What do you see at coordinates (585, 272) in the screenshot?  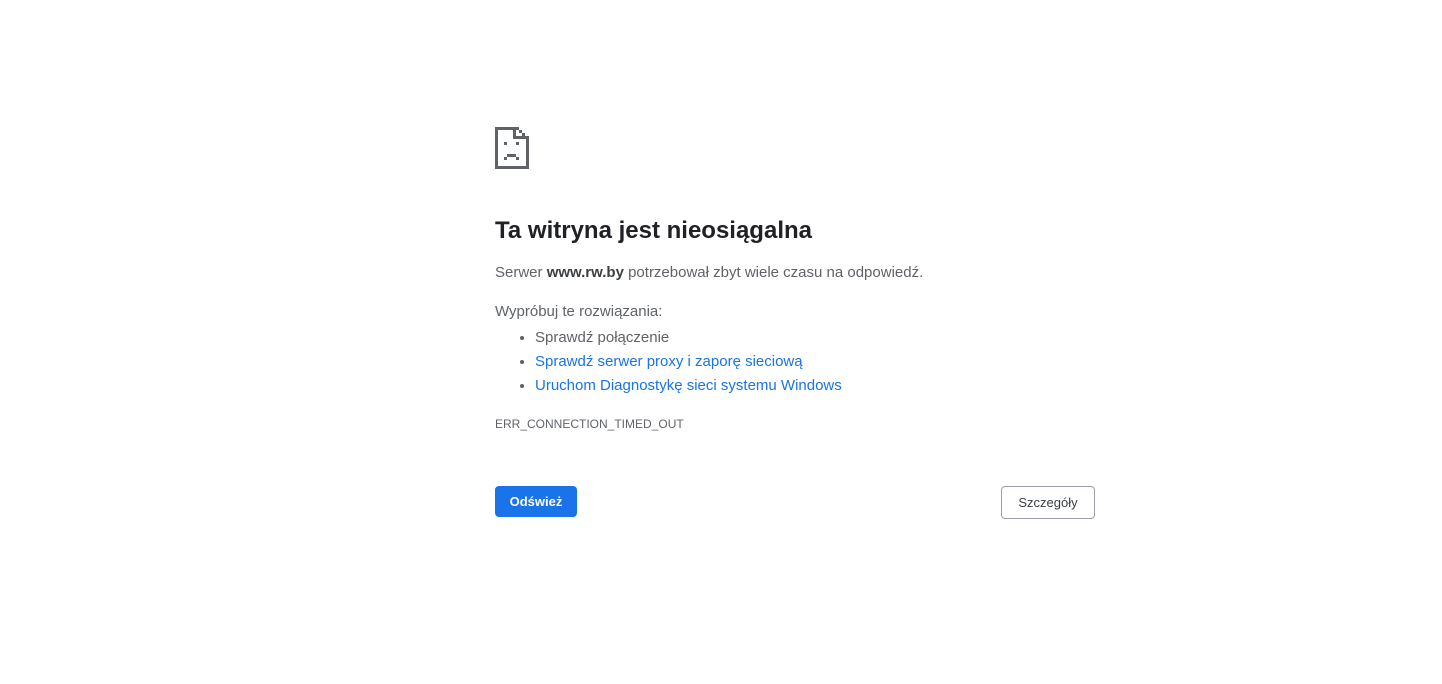 I see `host-name: www.rw.by` at bounding box center [585, 272].